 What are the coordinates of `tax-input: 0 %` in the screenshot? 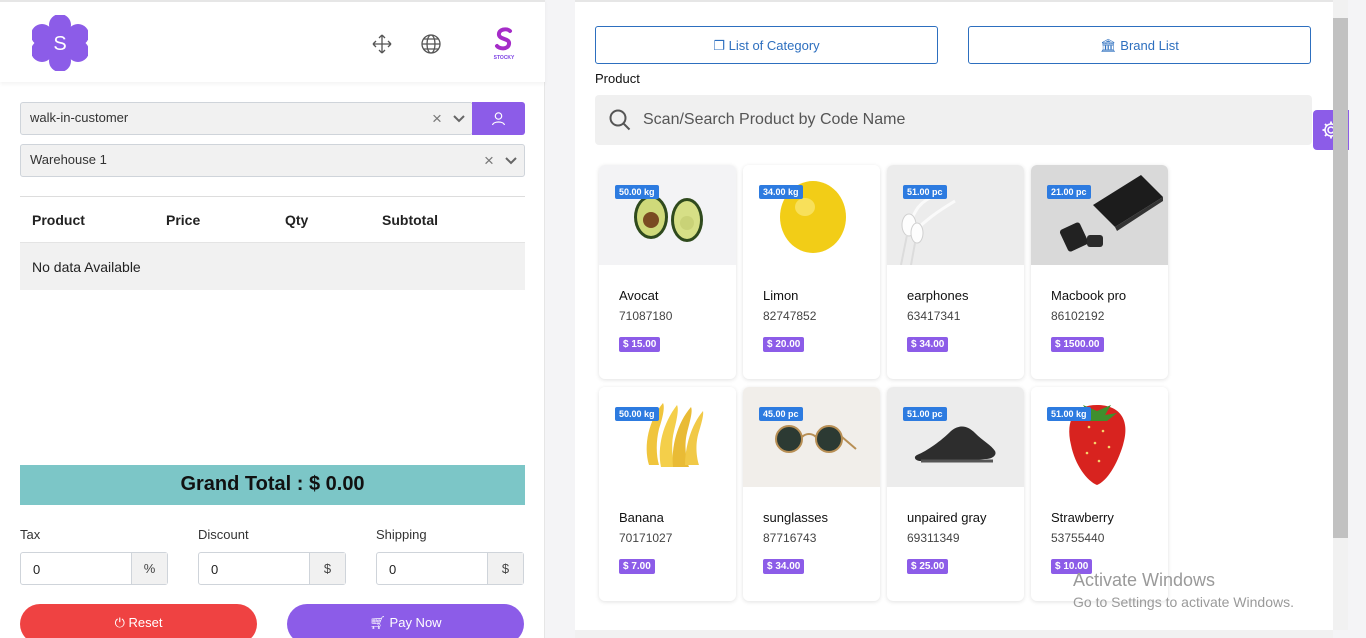 It's located at (94, 568).